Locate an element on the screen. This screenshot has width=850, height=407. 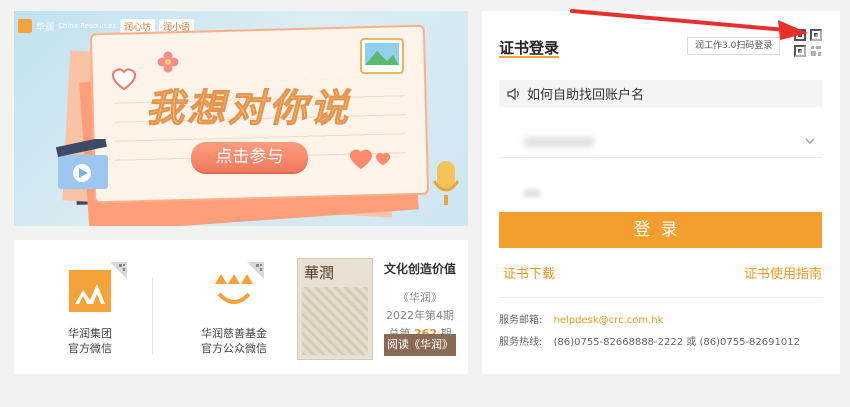
logo-name: 华润 is located at coordinates (45, 27).